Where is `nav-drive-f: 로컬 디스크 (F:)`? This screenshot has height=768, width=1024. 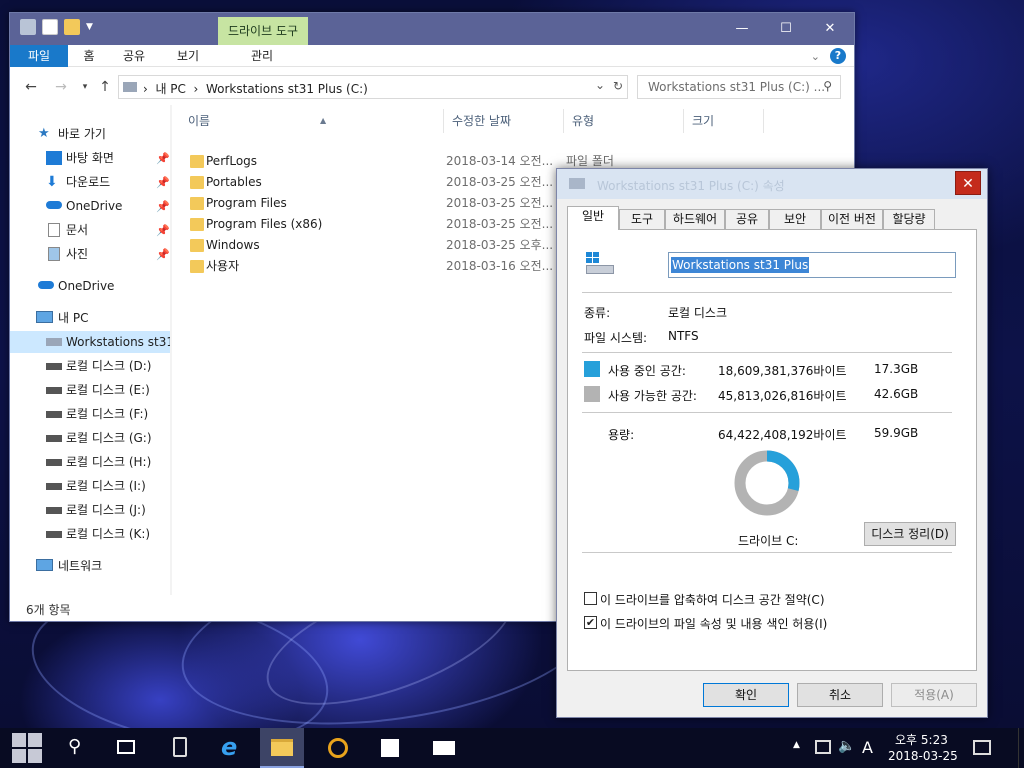 nav-drive-f: 로컬 디스크 (F:) is located at coordinates (90, 414).